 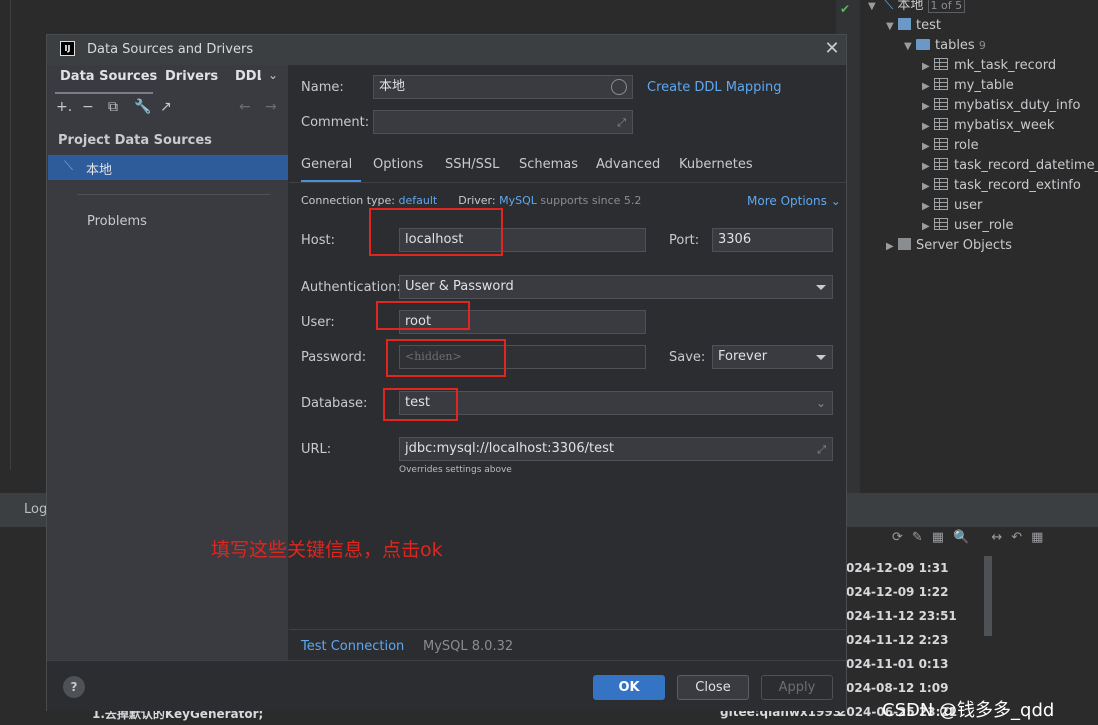 I want to click on tree-server-objects-label: Server Objects, so click(x=964, y=245).